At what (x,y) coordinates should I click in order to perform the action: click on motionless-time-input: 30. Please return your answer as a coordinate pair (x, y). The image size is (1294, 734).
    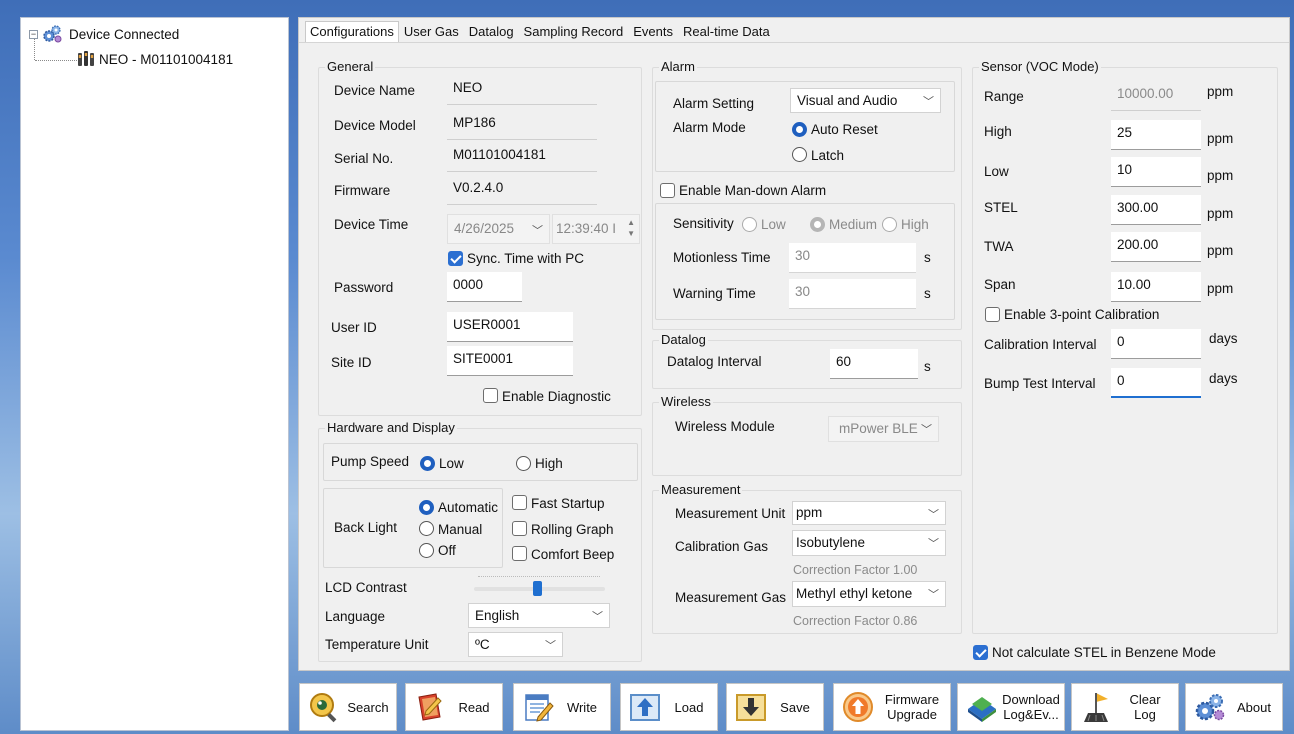
    Looking at the image, I should click on (852, 258).